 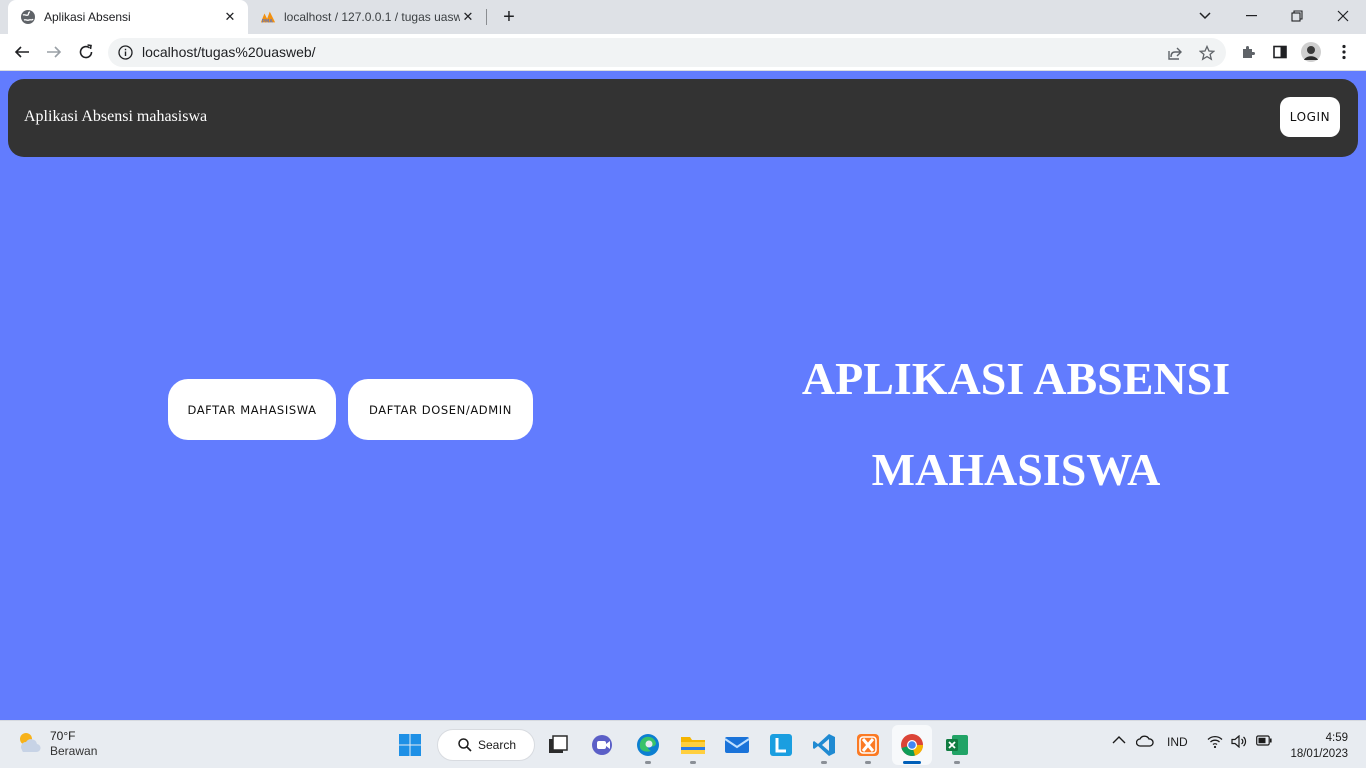 What do you see at coordinates (252, 409) in the screenshot?
I see `daftar-mahasiswa-button: DAFTAR MAHASISWA` at bounding box center [252, 409].